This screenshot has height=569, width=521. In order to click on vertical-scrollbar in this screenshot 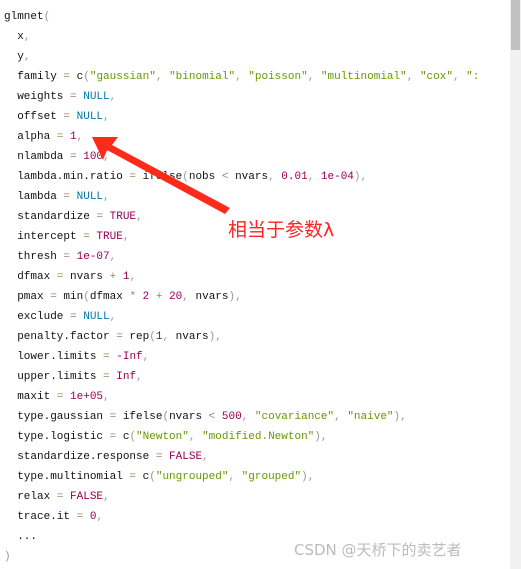, I will do `click(515, 284)`.